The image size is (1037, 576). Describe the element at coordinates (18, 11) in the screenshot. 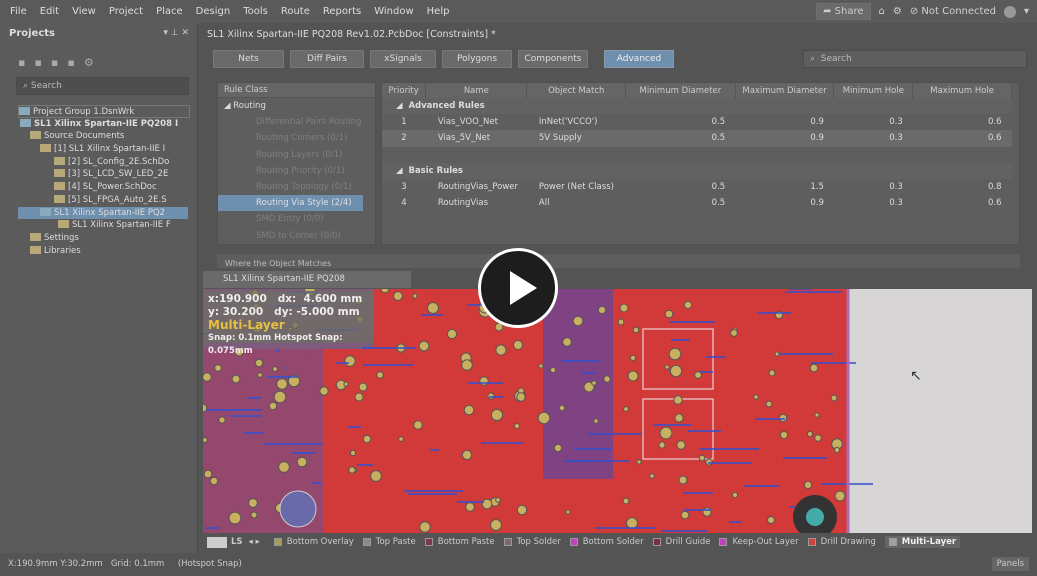

I see `menu-file: File` at that location.